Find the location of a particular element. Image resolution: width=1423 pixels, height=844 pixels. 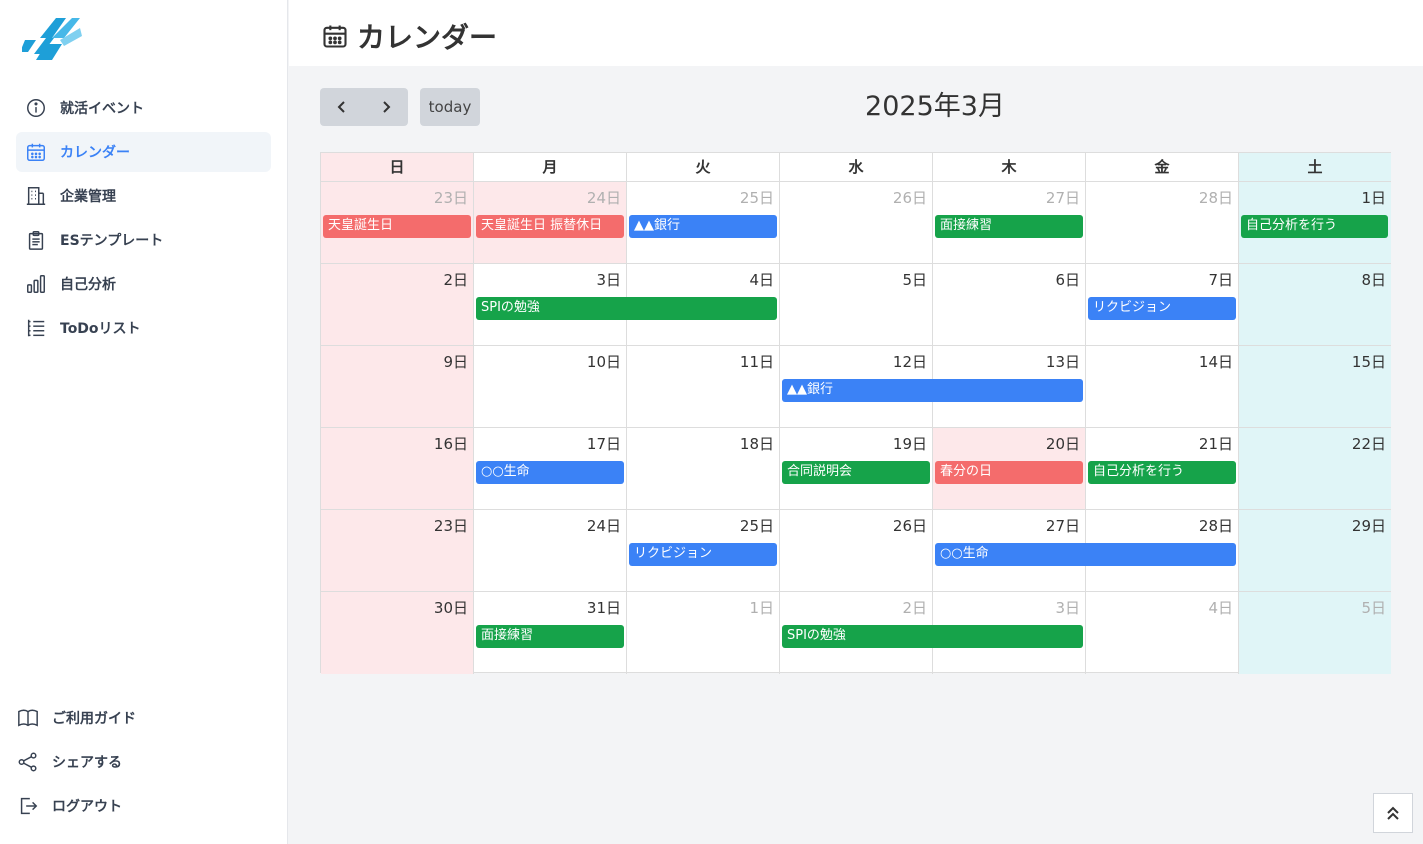

day-number: 6日 is located at coordinates (1067, 280).